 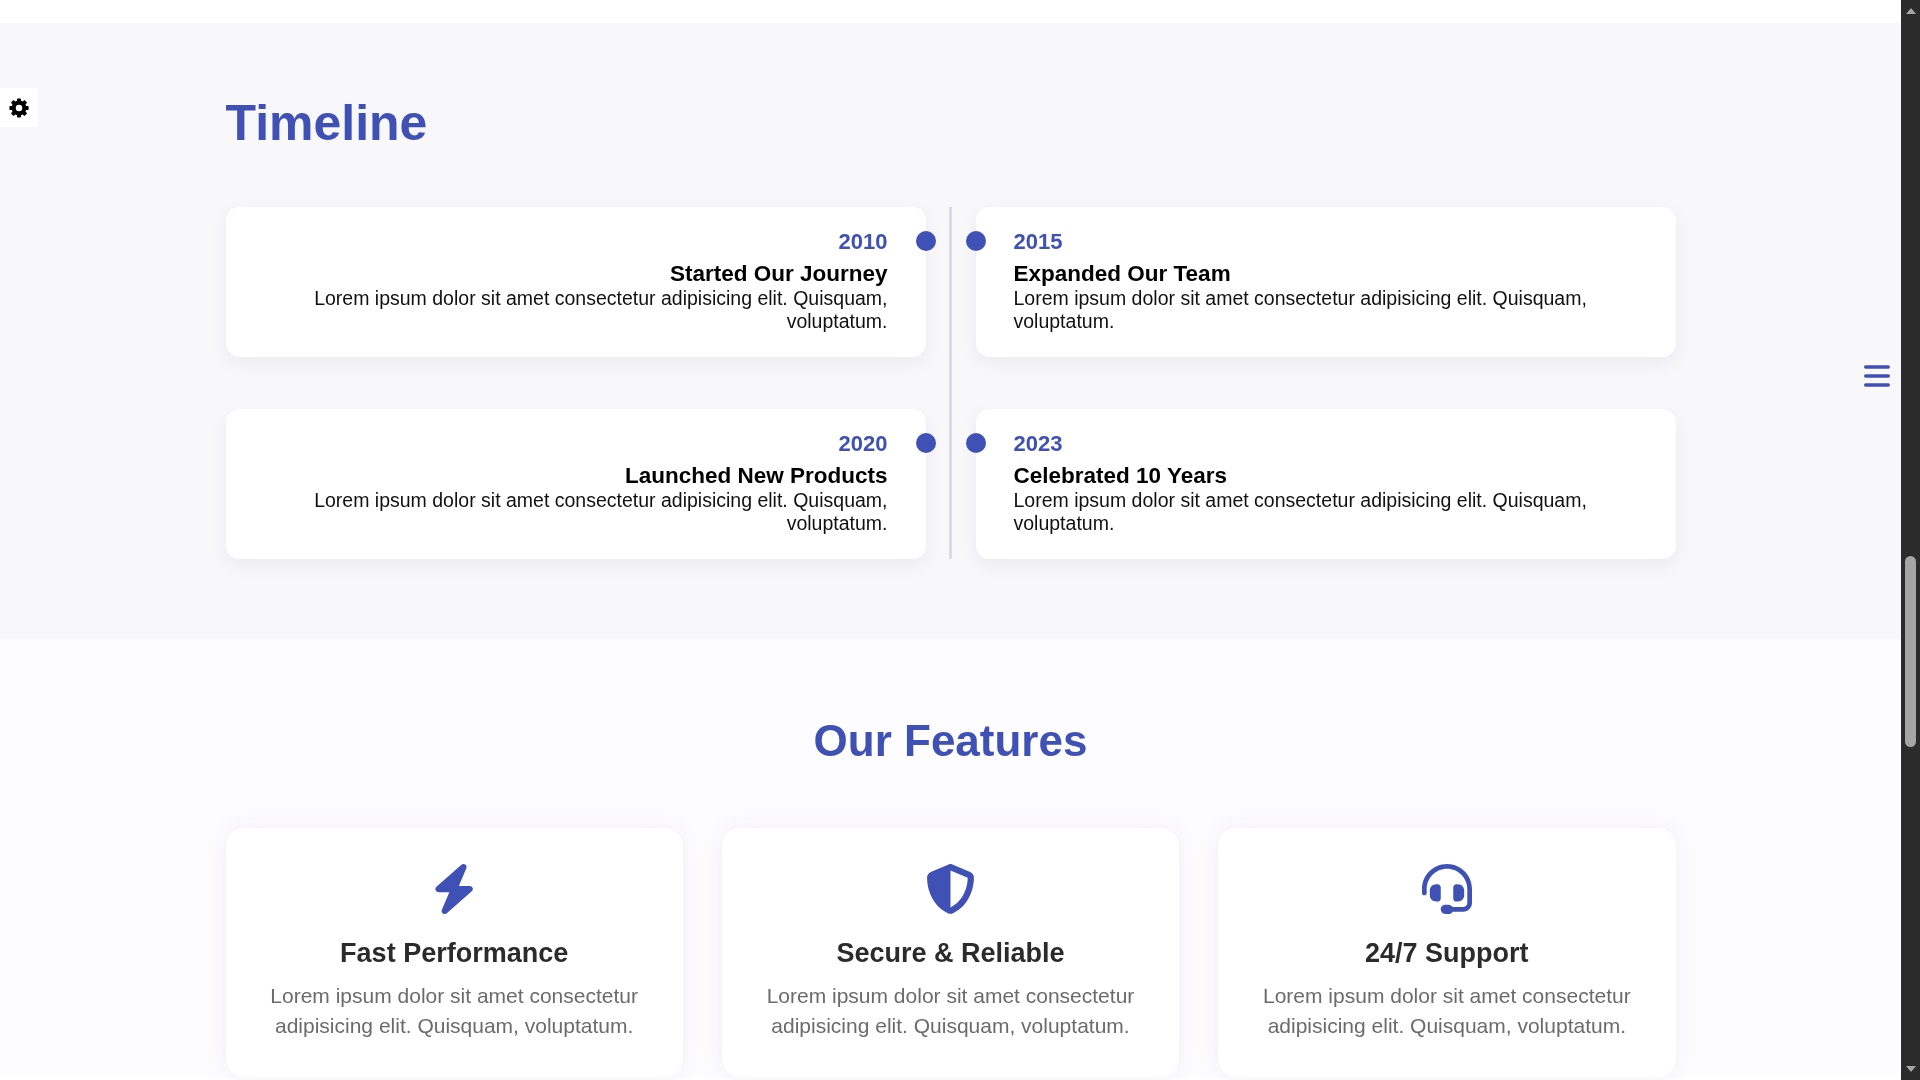 What do you see at coordinates (1910, 1069) in the screenshot?
I see `down-arrow-icon` at bounding box center [1910, 1069].